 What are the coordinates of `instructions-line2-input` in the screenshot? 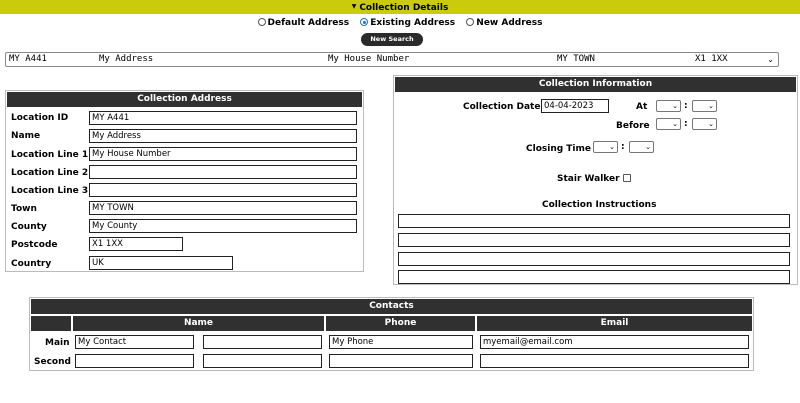 It's located at (594, 240).